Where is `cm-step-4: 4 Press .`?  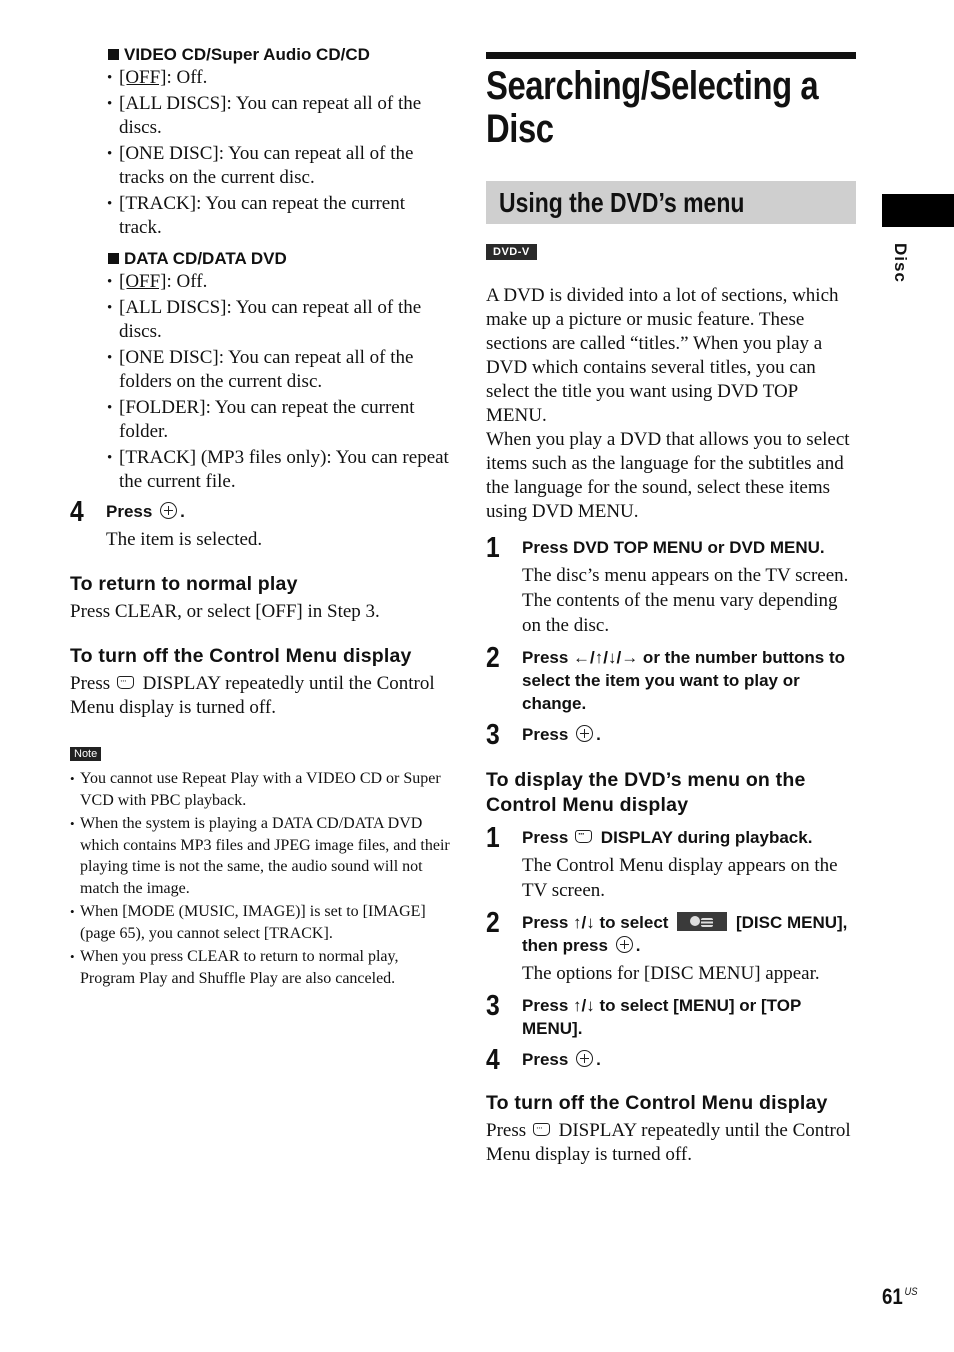
cm-step-4: 4 Press . is located at coordinates (671, 1060).